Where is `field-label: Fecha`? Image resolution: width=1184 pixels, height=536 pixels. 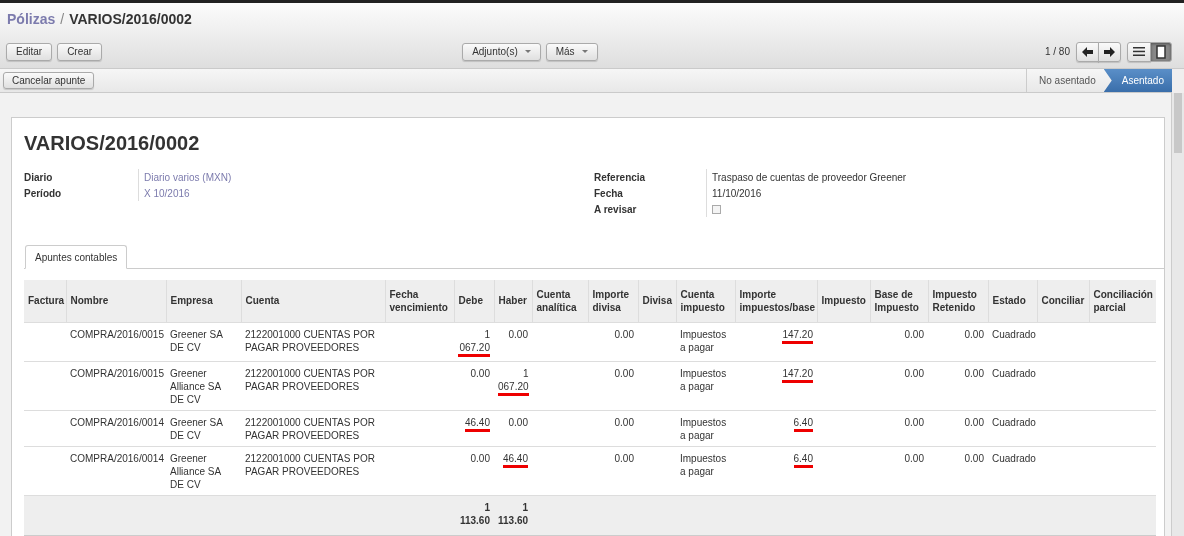 field-label: Fecha is located at coordinates (609, 193).